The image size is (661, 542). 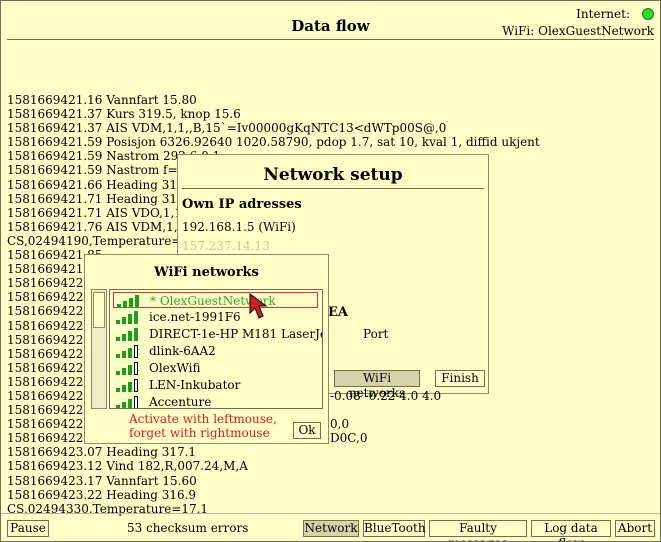 What do you see at coordinates (635, 528) in the screenshot?
I see `abort-button: Abort` at bounding box center [635, 528].